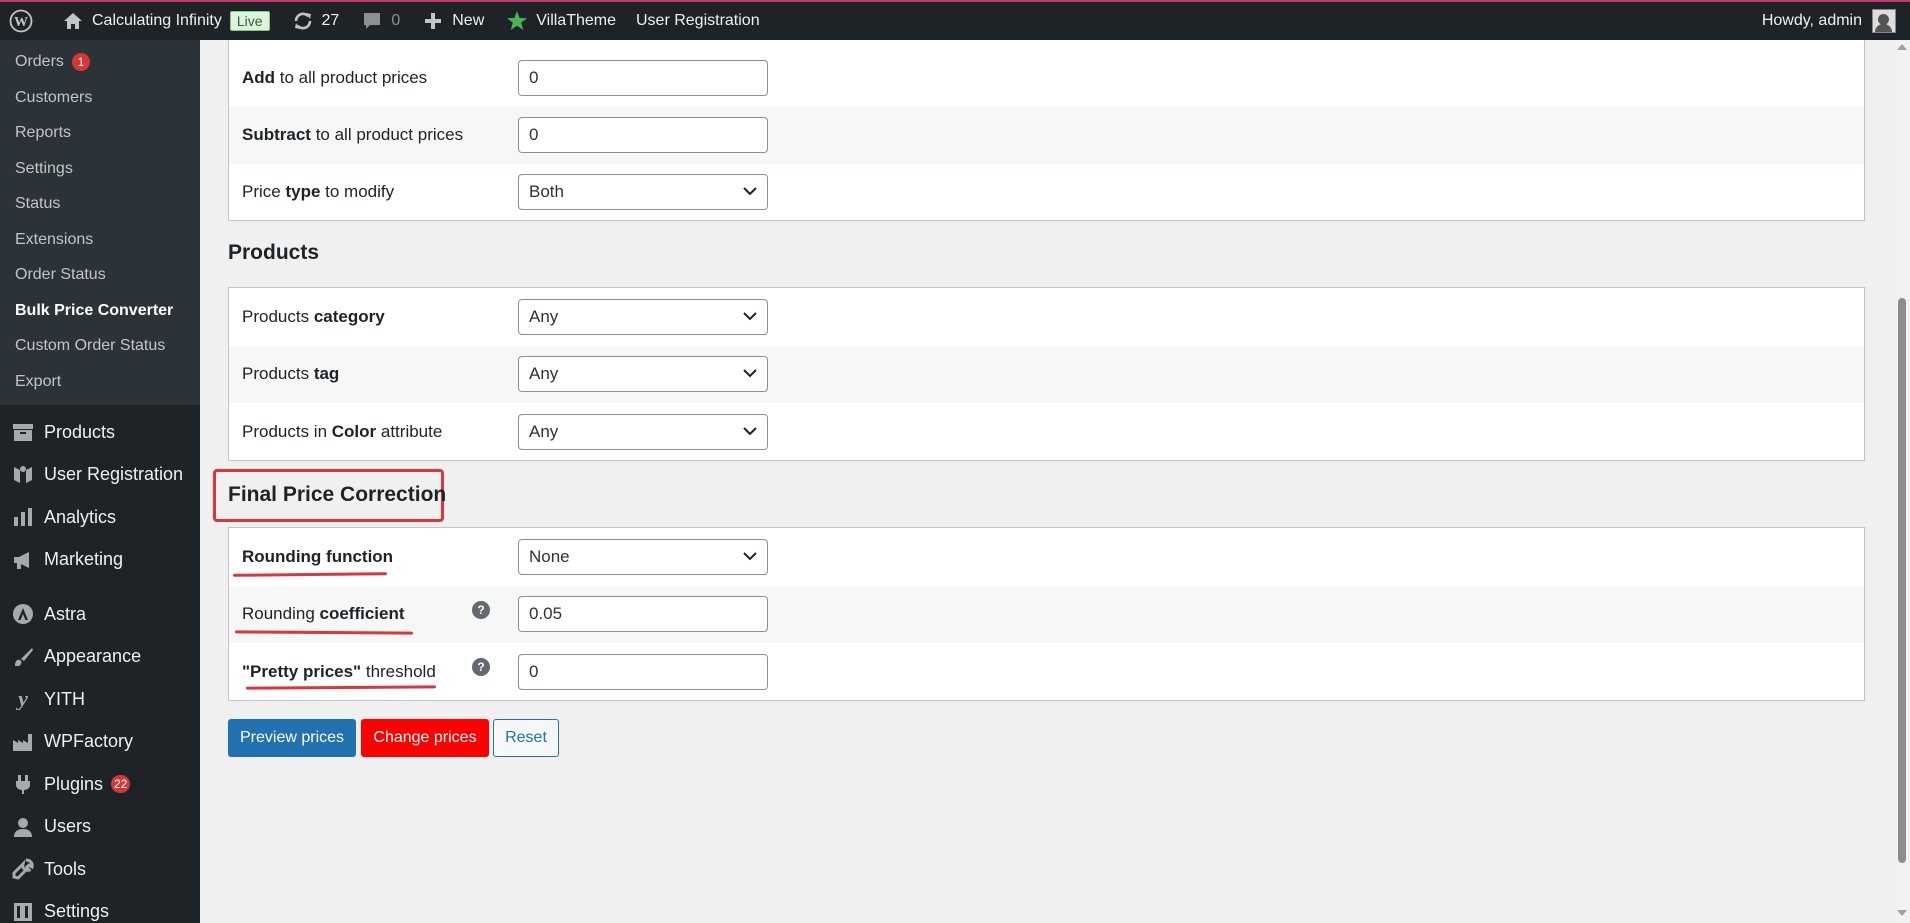 Image resolution: width=1910 pixels, height=923 pixels. What do you see at coordinates (54, 239) in the screenshot?
I see `submenu-item-label: Extensions` at bounding box center [54, 239].